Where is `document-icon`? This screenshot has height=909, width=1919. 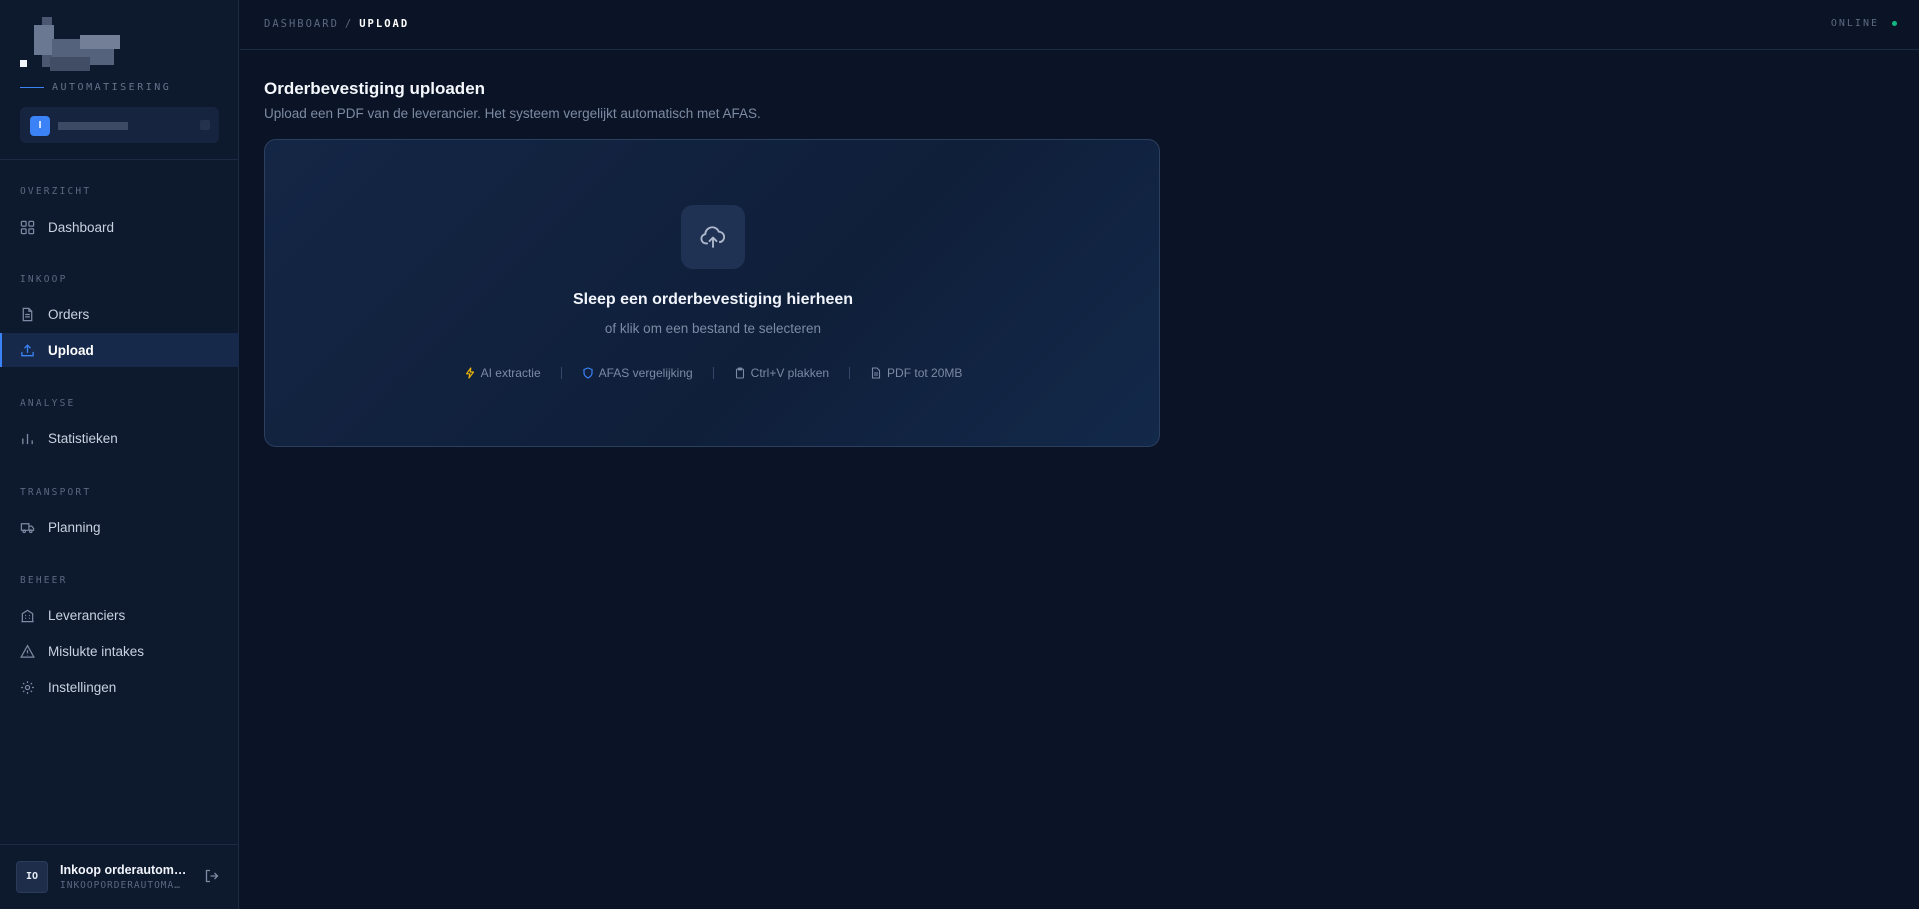 document-icon is located at coordinates (876, 373).